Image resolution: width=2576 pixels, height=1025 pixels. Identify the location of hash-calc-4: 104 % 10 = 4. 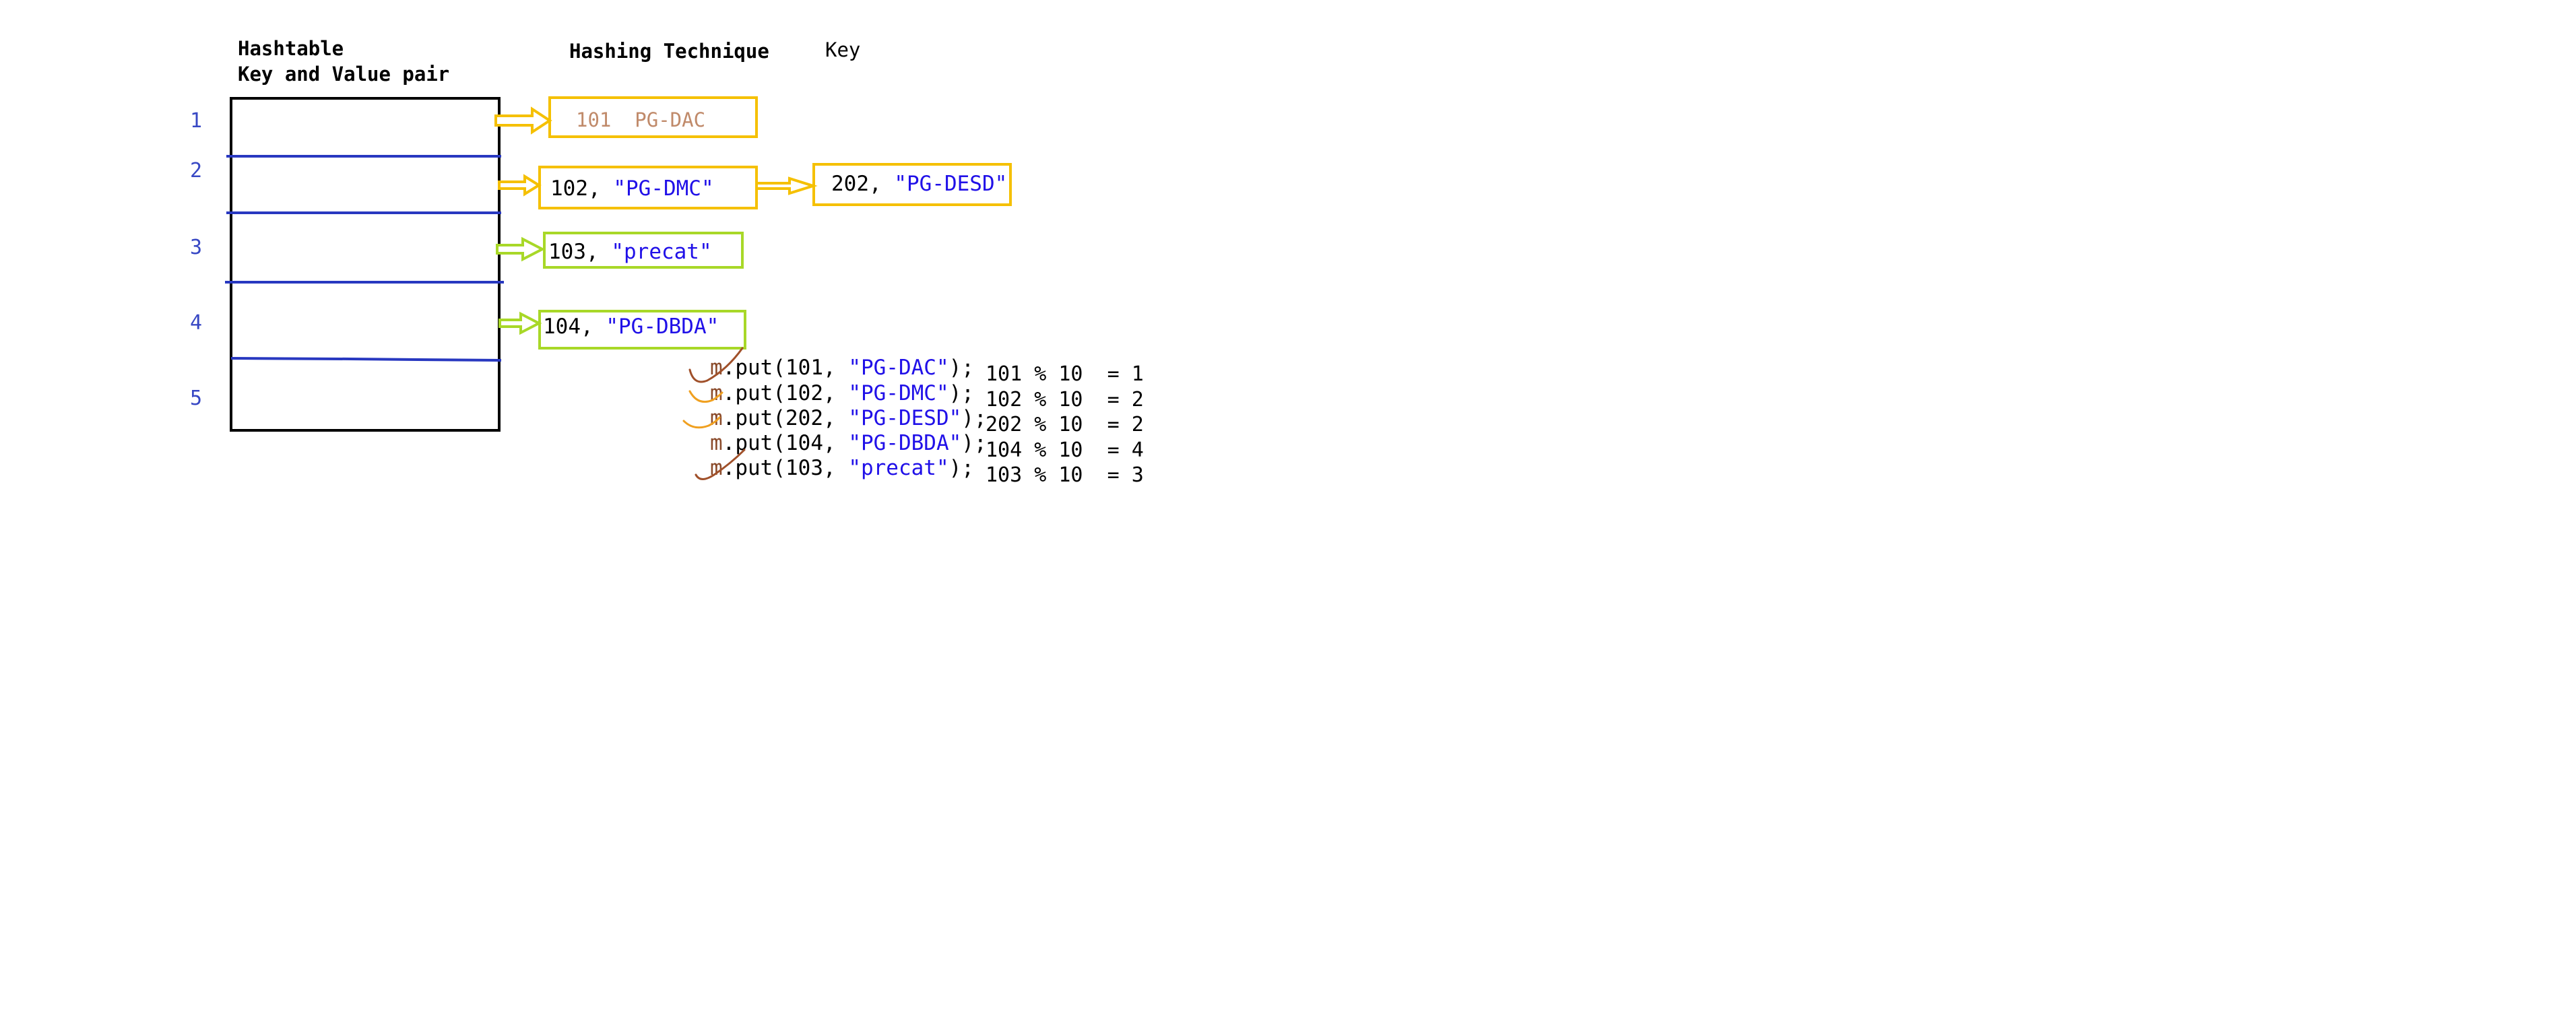
(1065, 450).